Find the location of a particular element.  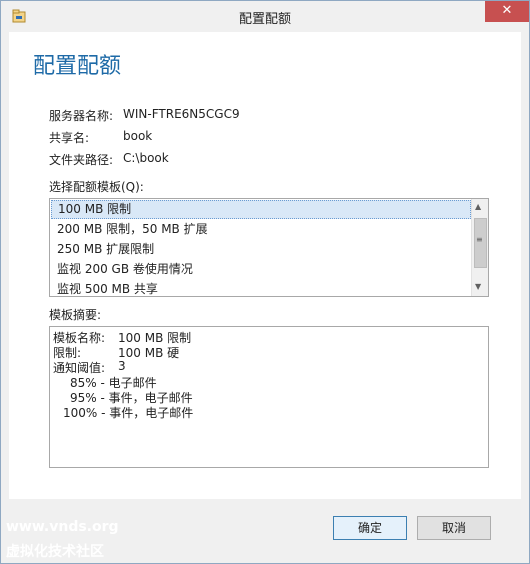

listbox-scrollbar: ▲ ≡ ▼ is located at coordinates (479, 247).